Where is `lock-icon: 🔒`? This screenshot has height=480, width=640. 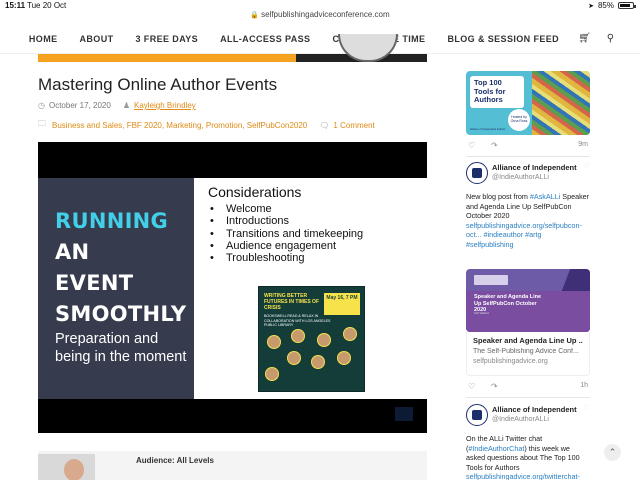 lock-icon: 🔒 is located at coordinates (255, 15).